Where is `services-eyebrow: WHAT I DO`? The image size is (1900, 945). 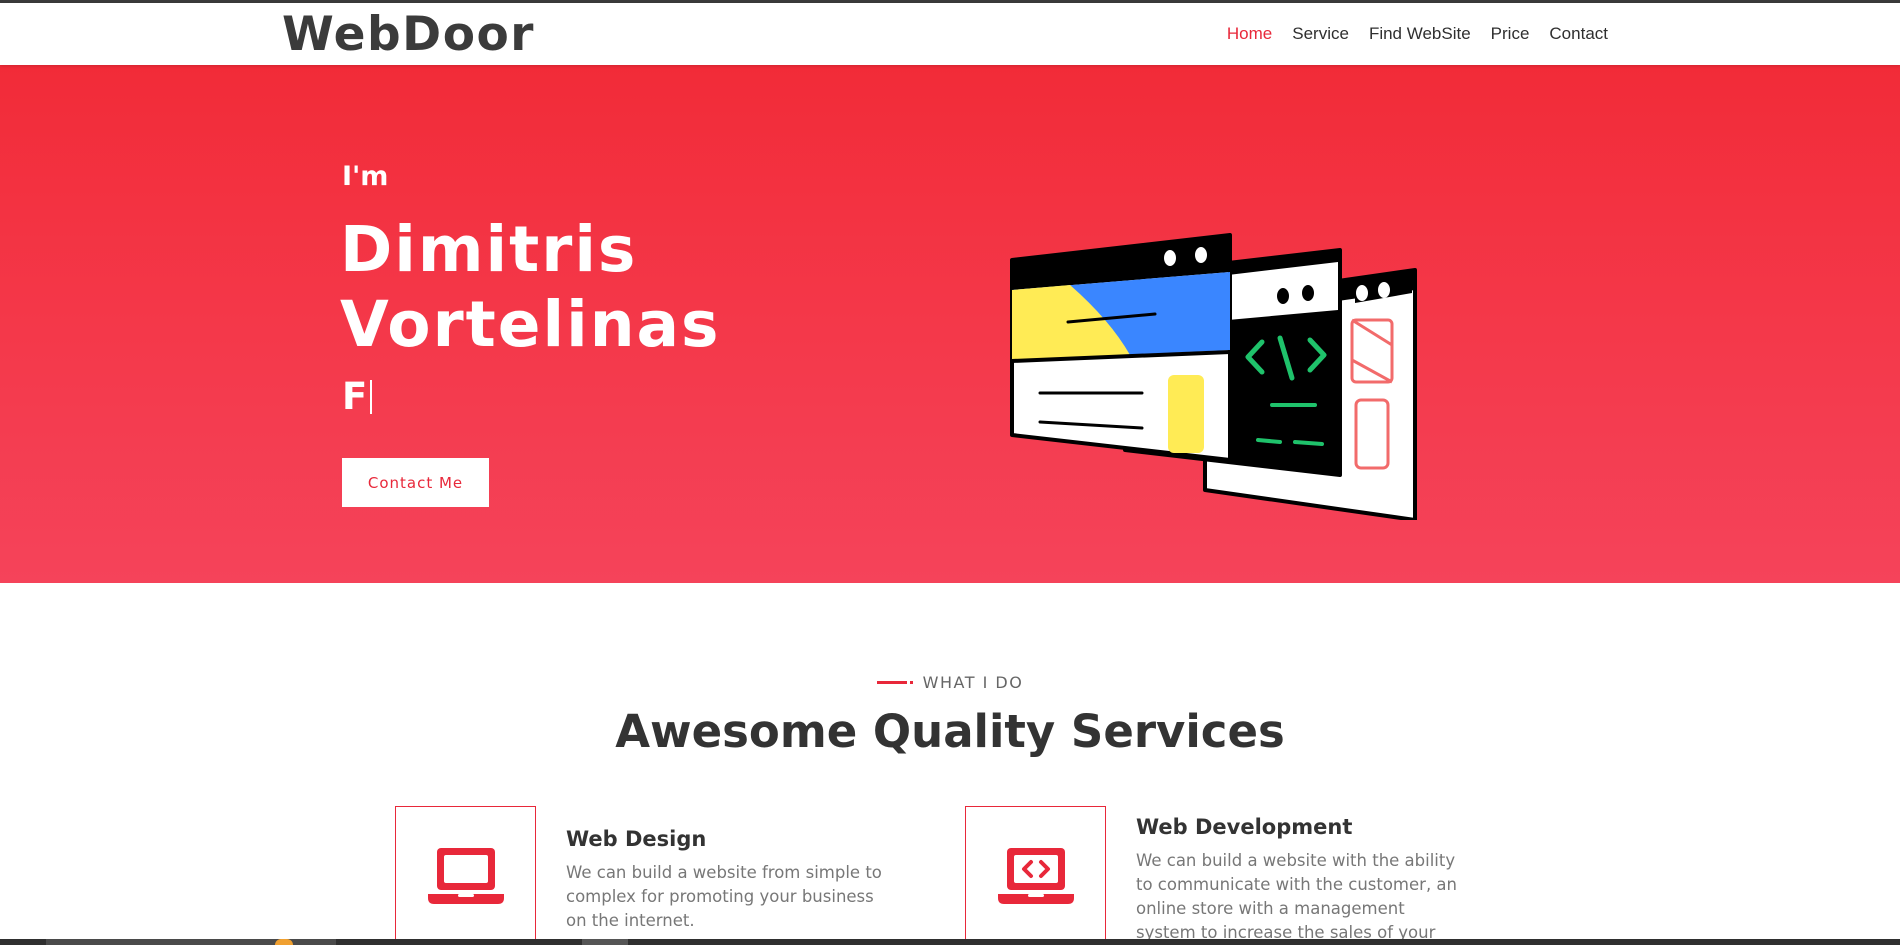
services-eyebrow: WHAT I DO is located at coordinates (950, 682).